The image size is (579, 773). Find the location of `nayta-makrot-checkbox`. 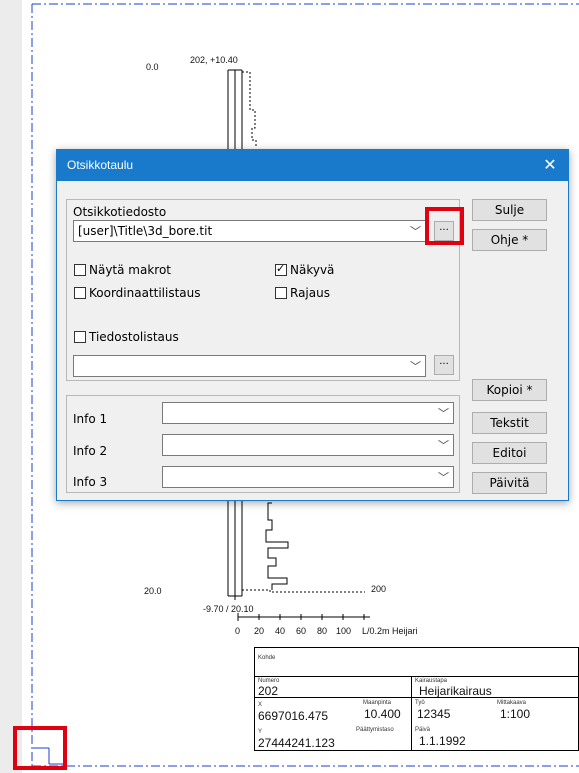

nayta-makrot-checkbox is located at coordinates (80, 270).